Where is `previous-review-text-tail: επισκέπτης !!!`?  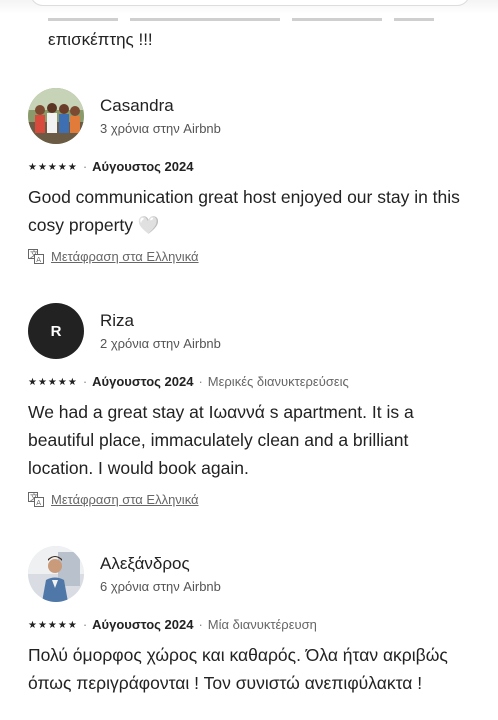
previous-review-text-tail: επισκέπτης !!! is located at coordinates (100, 39).